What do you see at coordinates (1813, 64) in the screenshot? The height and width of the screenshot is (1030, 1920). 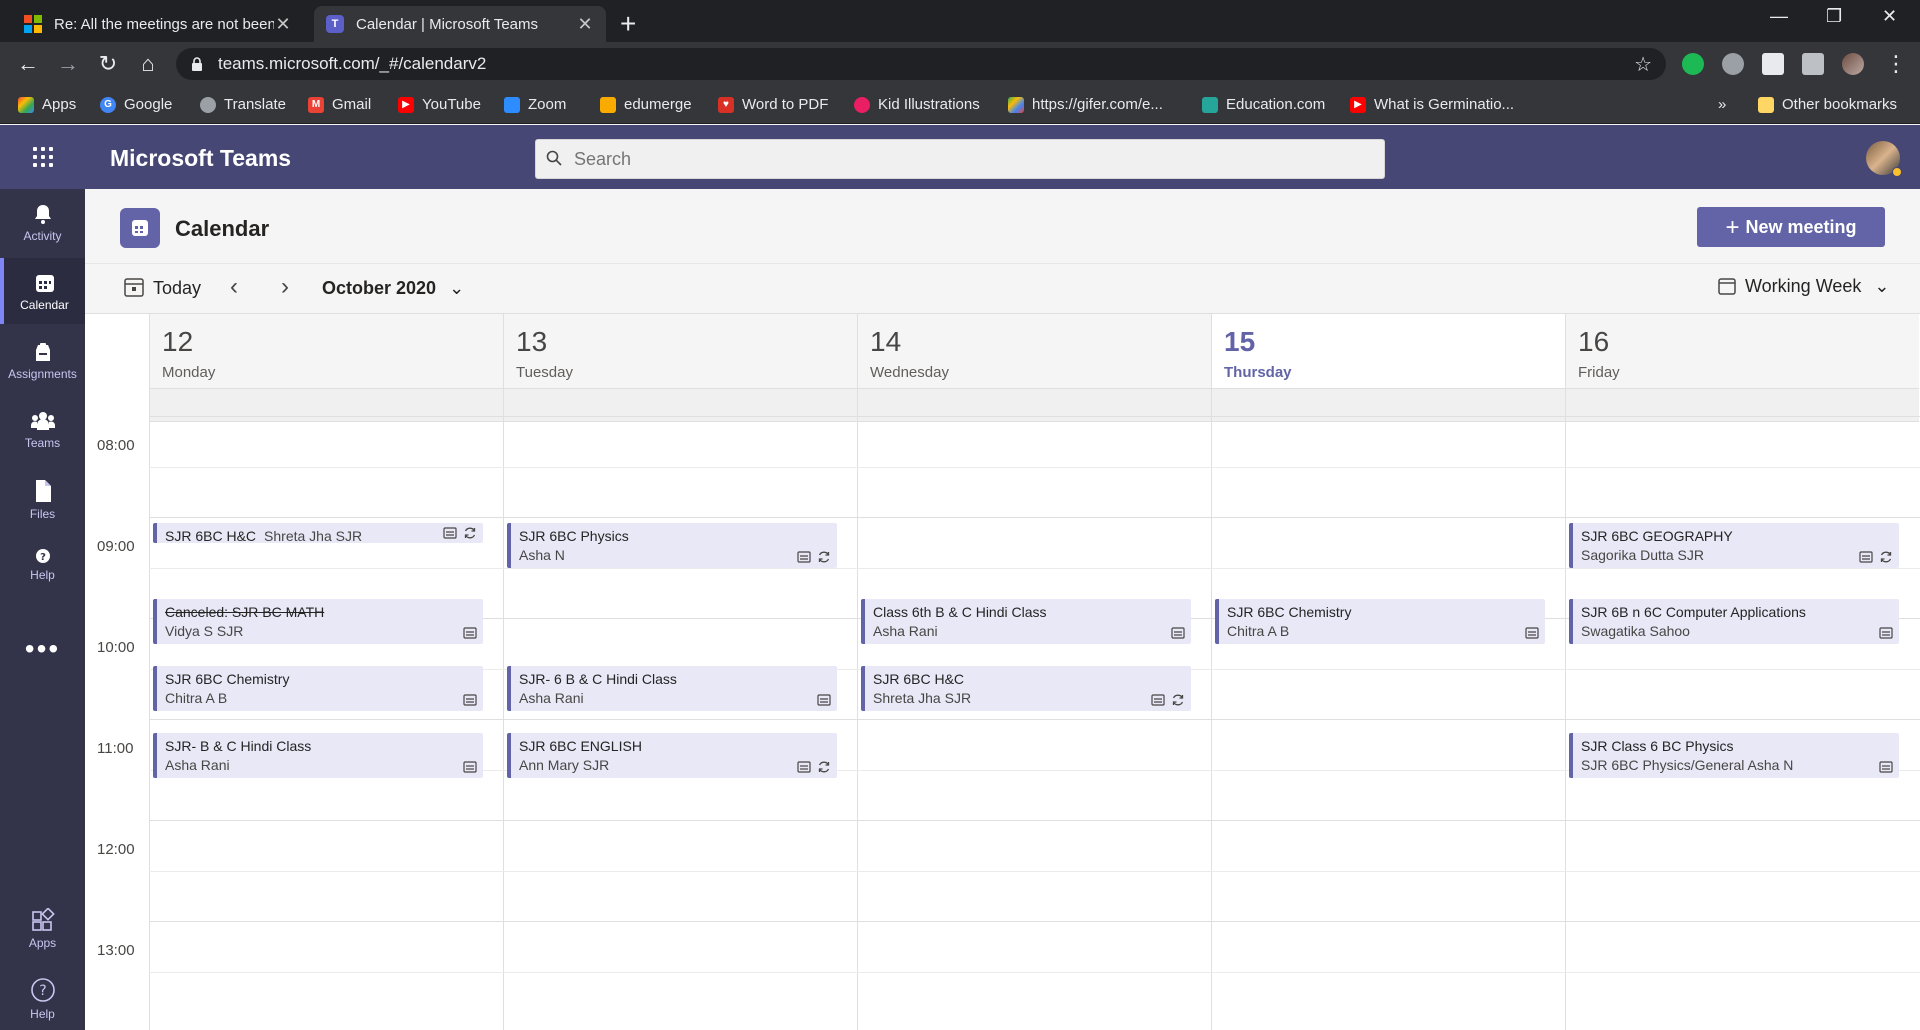 I see `puzzle-extensions-icon` at bounding box center [1813, 64].